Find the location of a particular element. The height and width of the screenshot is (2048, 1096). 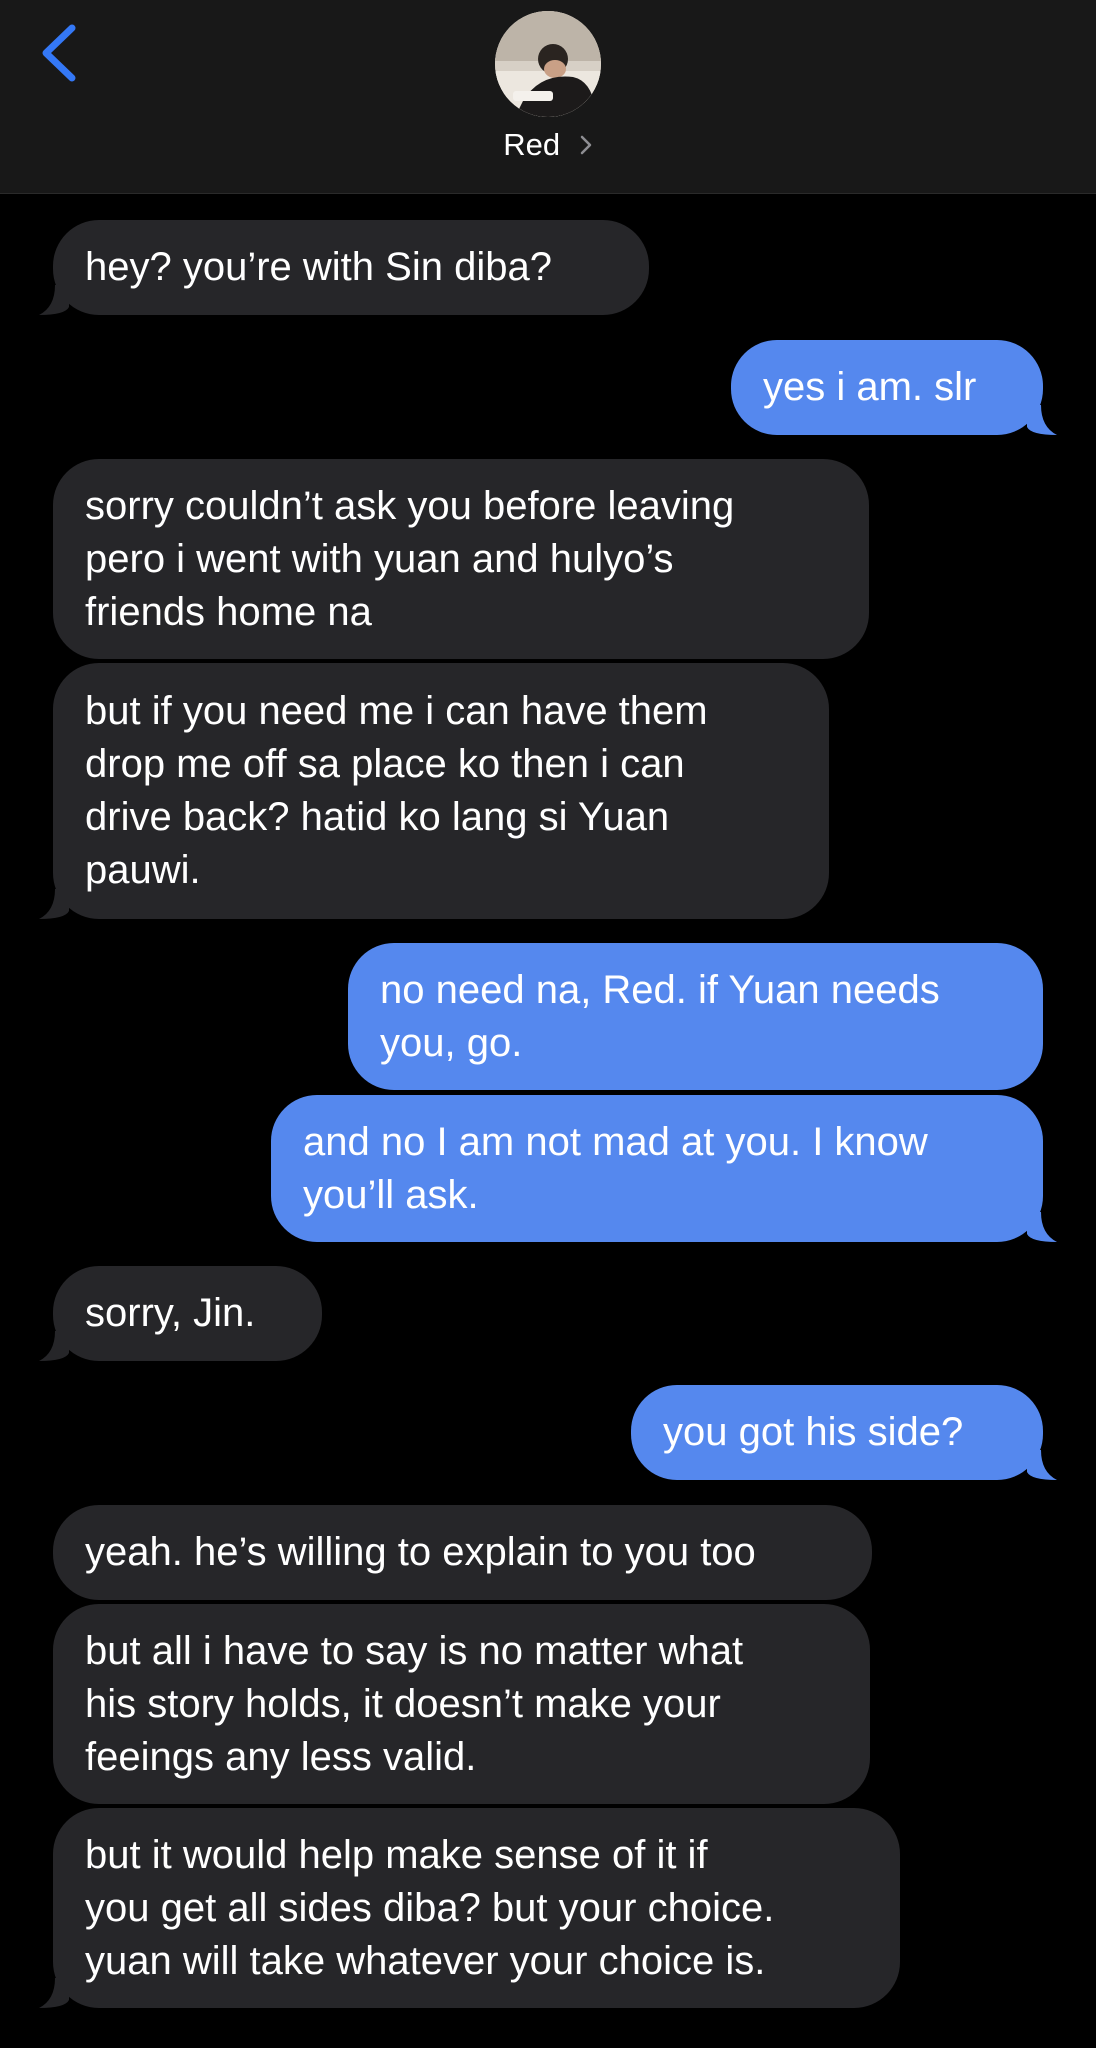

contact-avatar is located at coordinates (548, 64).